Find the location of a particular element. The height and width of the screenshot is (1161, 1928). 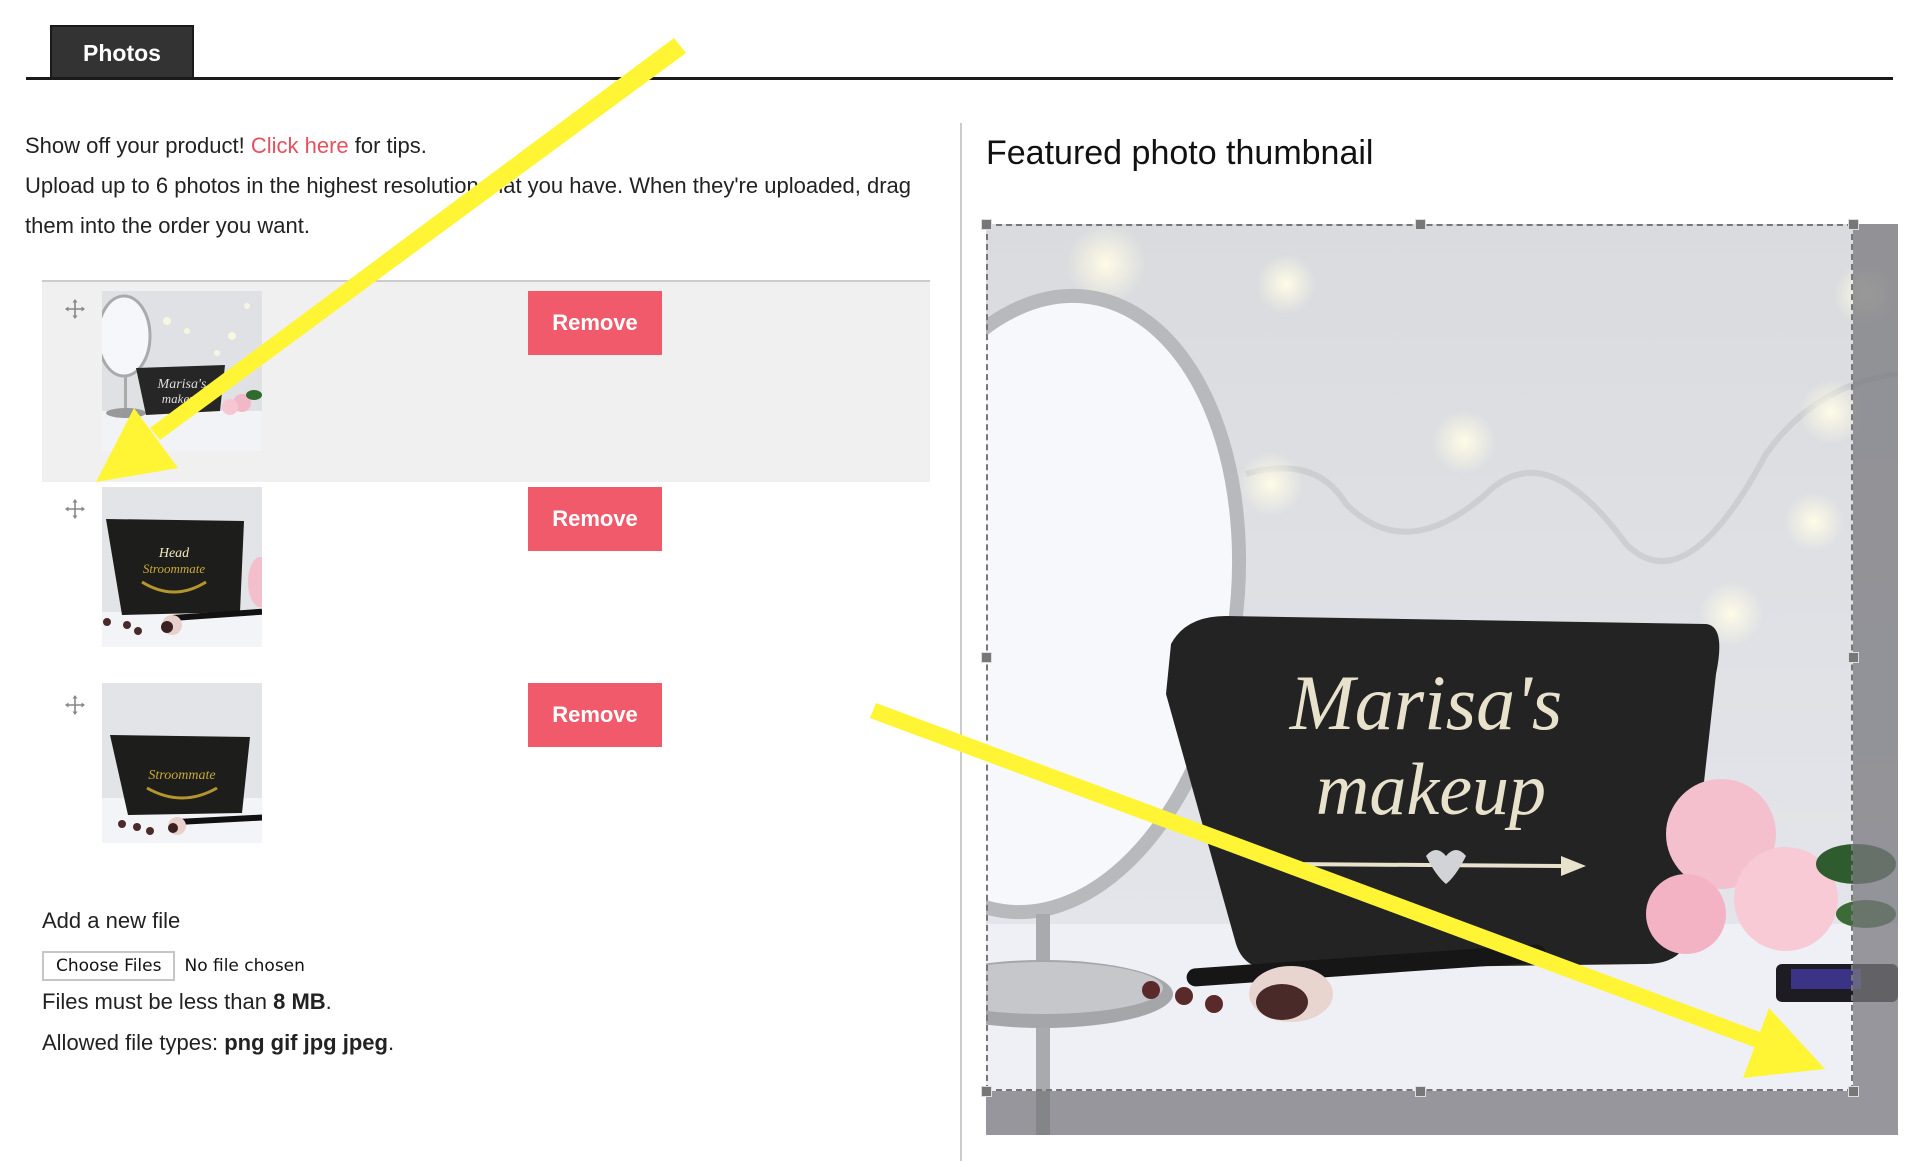

panel-divider is located at coordinates (961, 642).